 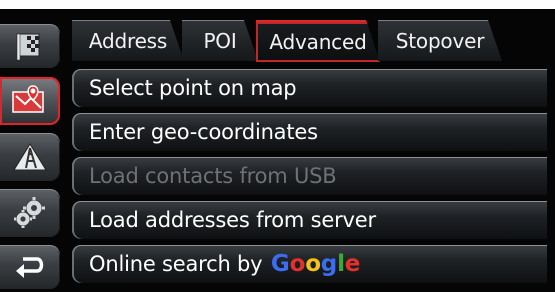 What do you see at coordinates (277, 4) in the screenshot?
I see `top-border` at bounding box center [277, 4].